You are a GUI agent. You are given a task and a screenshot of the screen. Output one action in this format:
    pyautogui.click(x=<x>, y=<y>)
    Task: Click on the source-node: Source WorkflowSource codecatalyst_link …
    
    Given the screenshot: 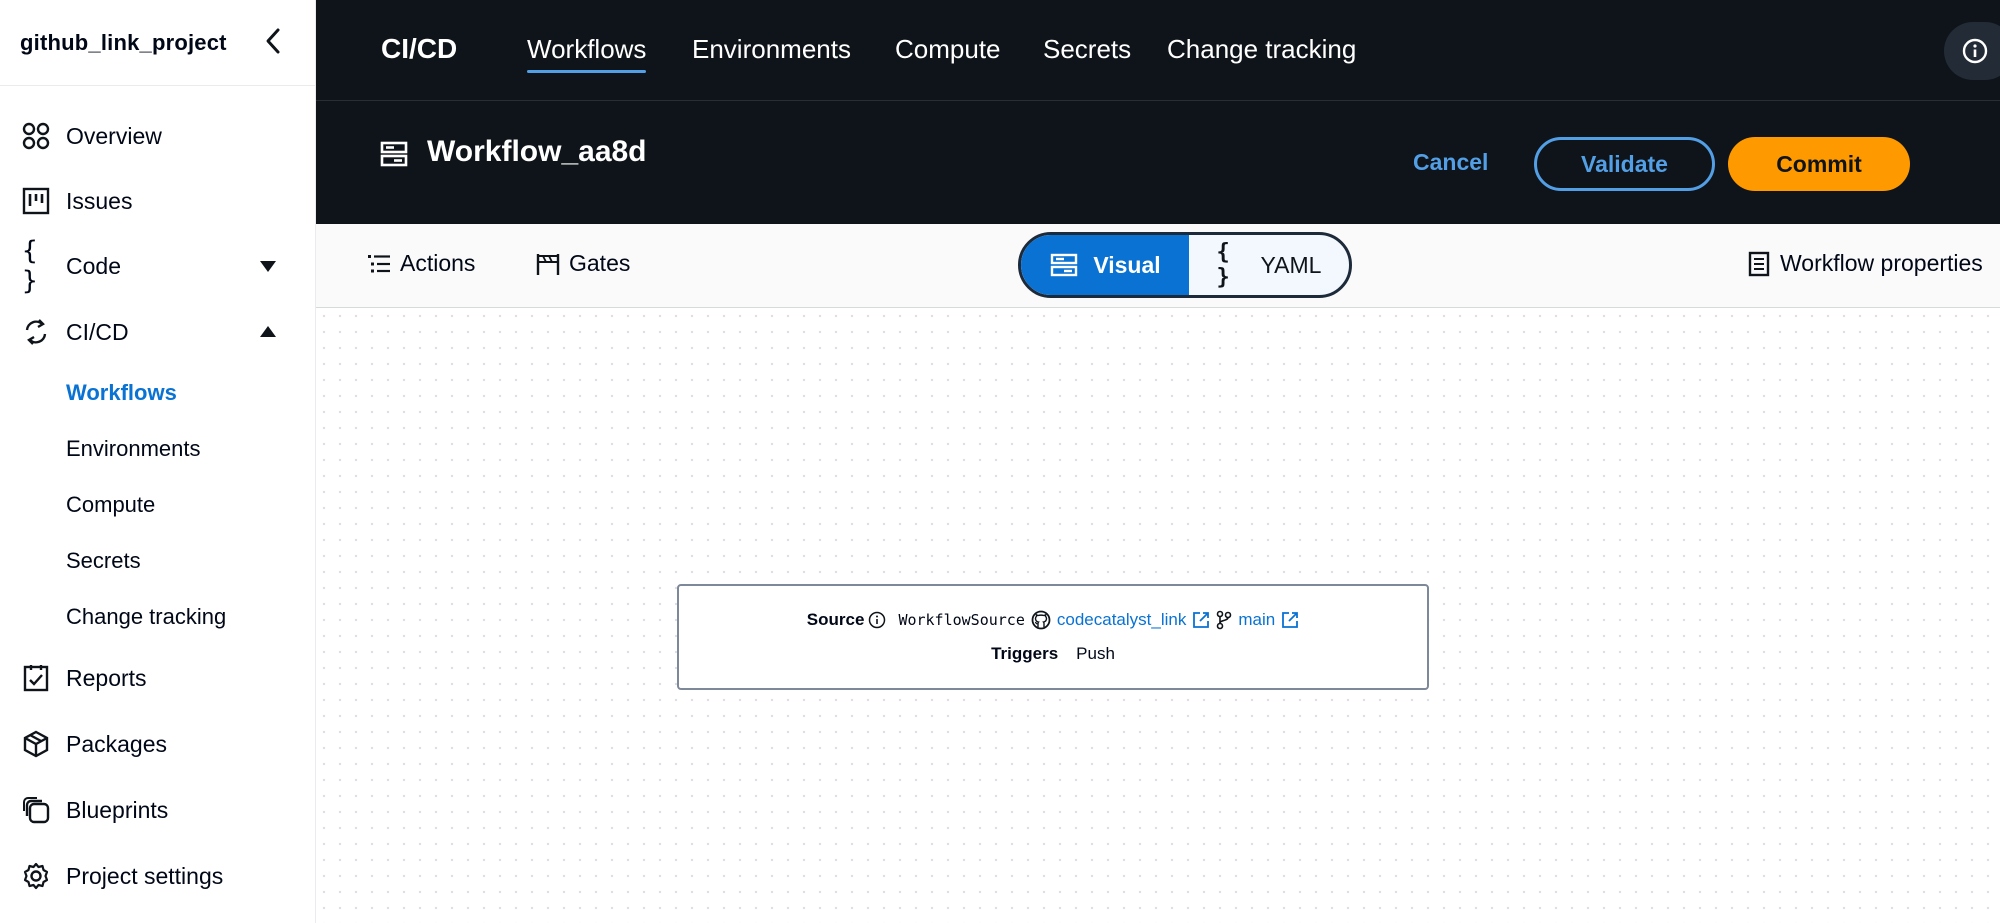 What is the action you would take?
    pyautogui.click(x=1053, y=637)
    